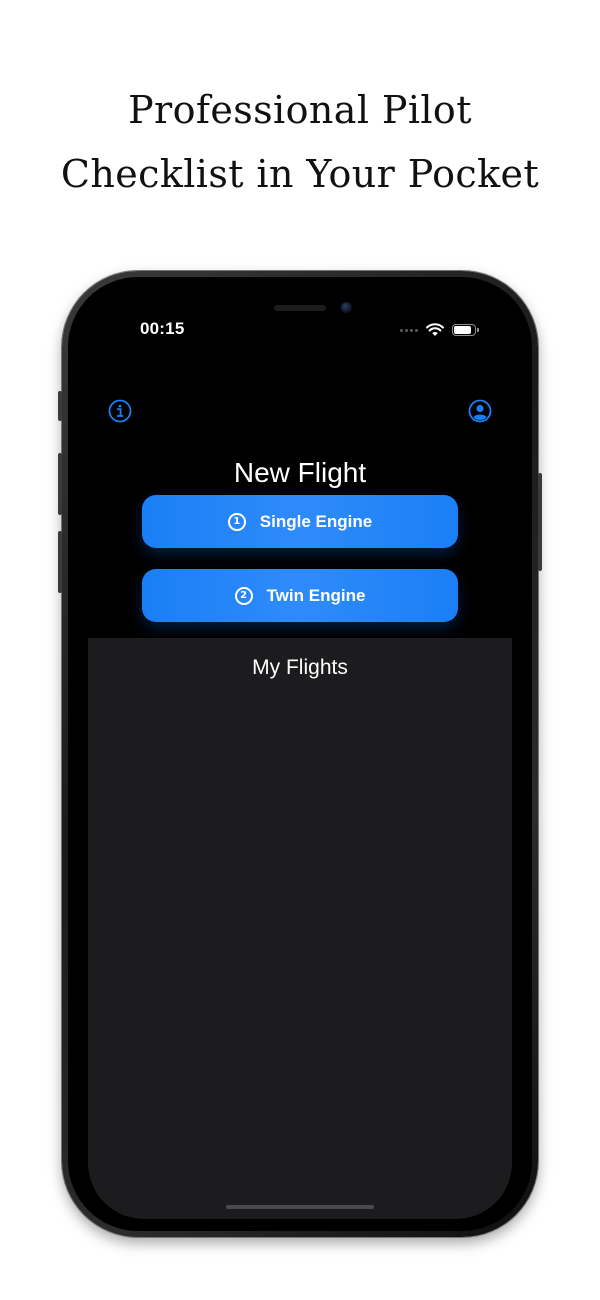 The width and height of the screenshot is (600, 1300). I want to click on status-bar-indicators, so click(439, 330).